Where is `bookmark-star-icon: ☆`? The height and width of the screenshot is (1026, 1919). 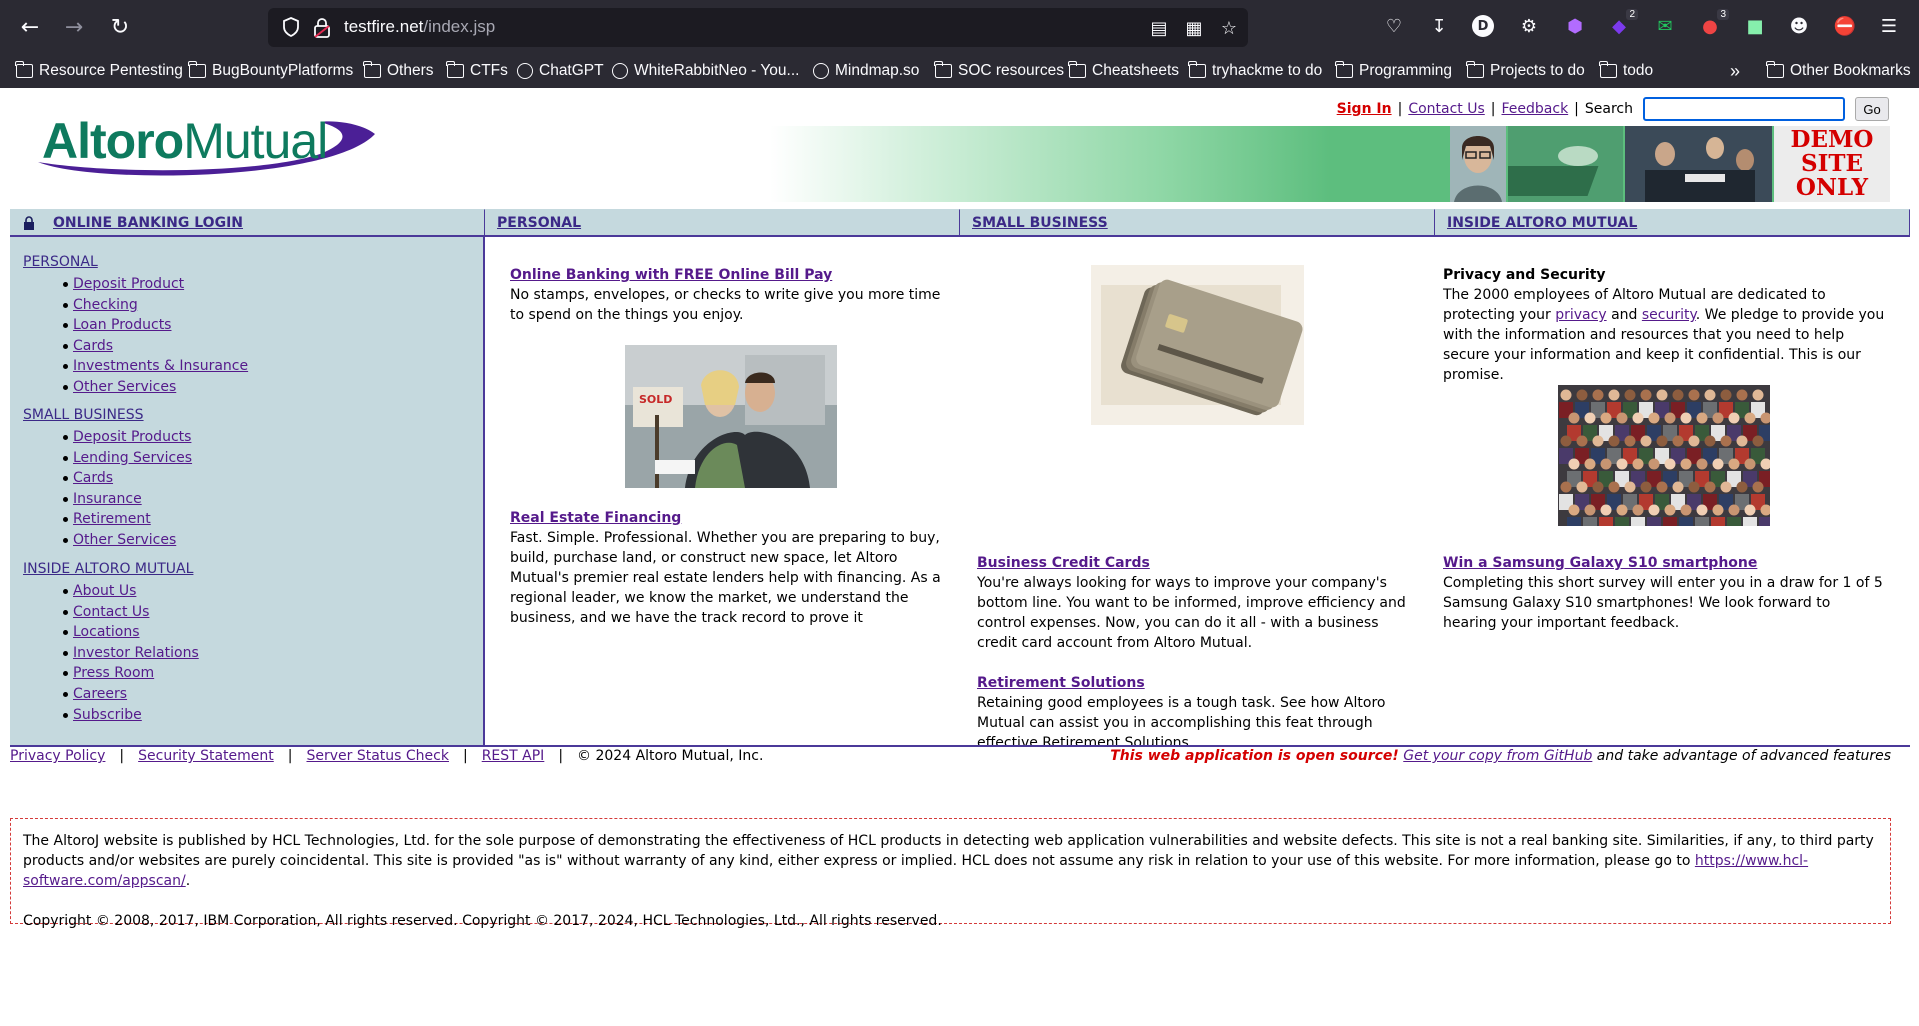 bookmark-star-icon: ☆ is located at coordinates (1229, 28).